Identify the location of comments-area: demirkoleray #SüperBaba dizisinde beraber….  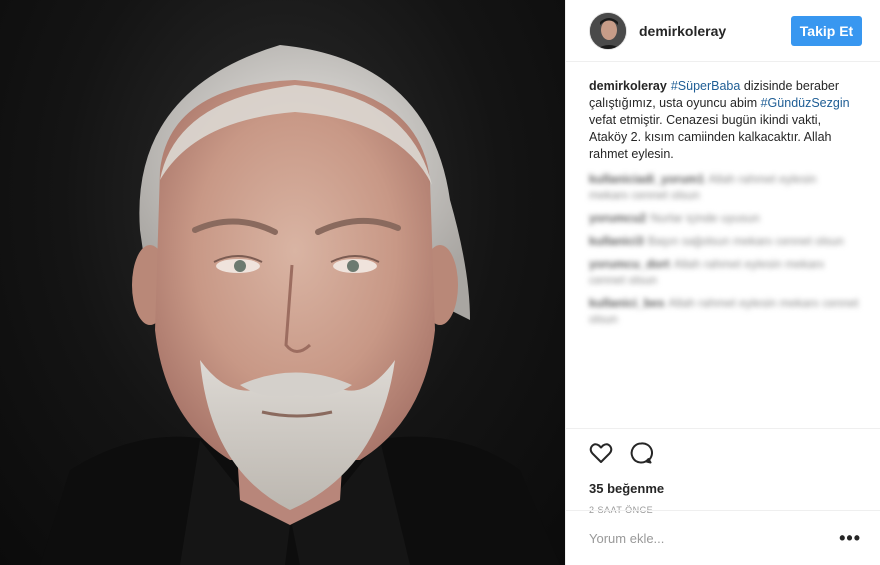
(724, 206).